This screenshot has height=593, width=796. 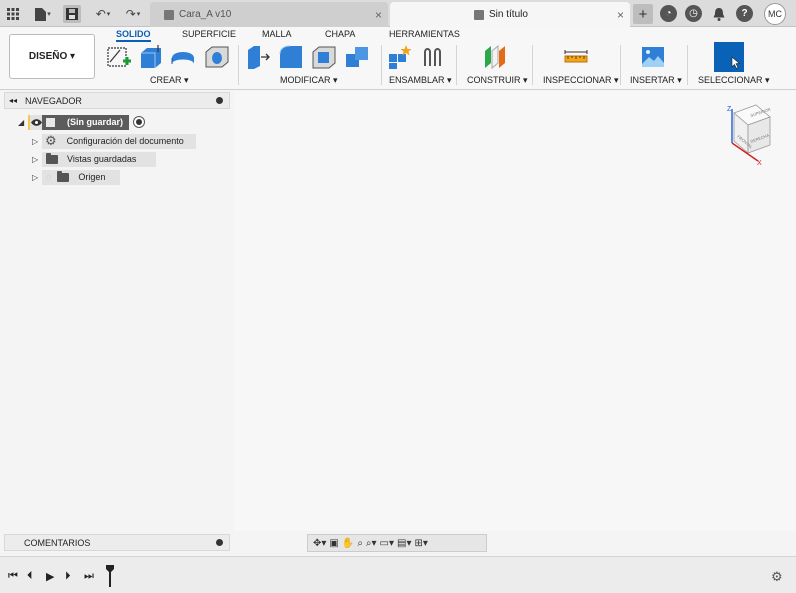 I want to click on tree-item-origin: ▷ ◌ Origen, so click(x=76, y=177).